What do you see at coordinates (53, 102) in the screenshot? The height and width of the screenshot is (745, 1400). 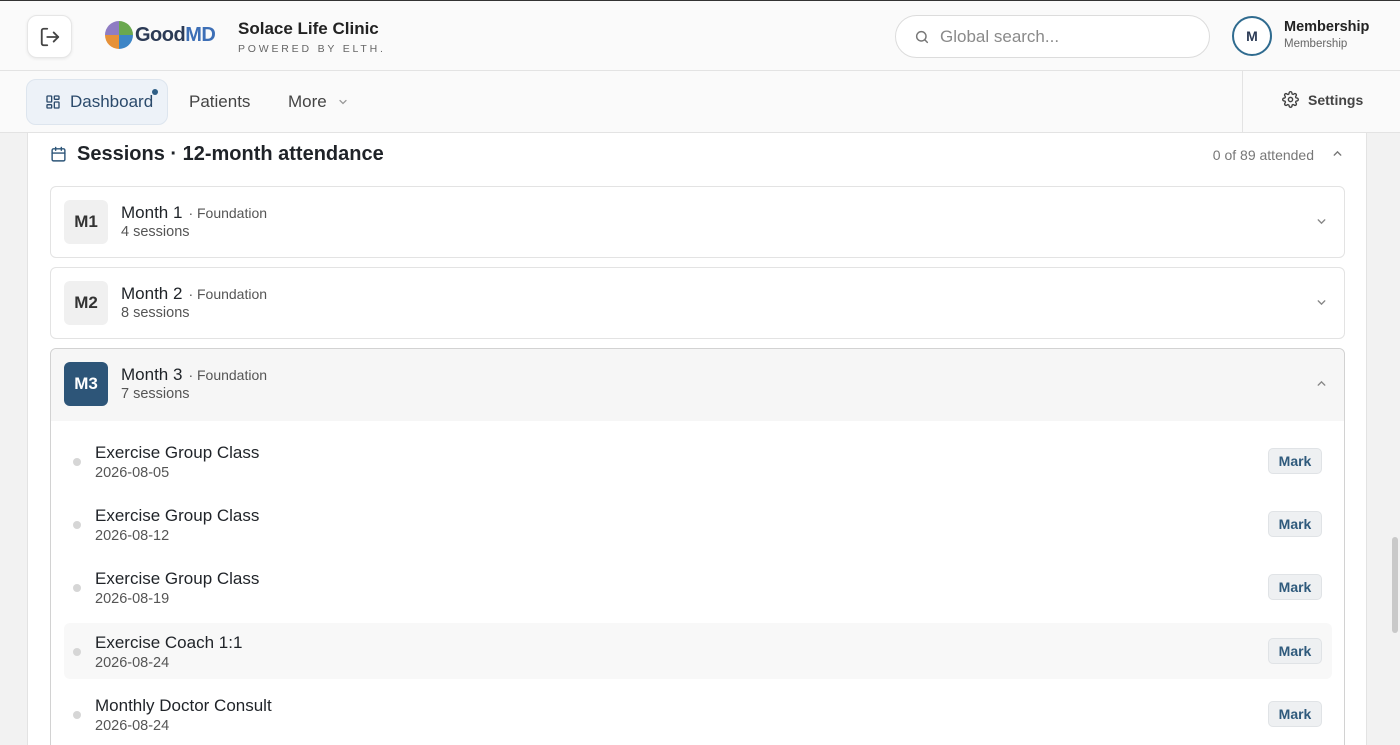 I see `dashboard-icon` at bounding box center [53, 102].